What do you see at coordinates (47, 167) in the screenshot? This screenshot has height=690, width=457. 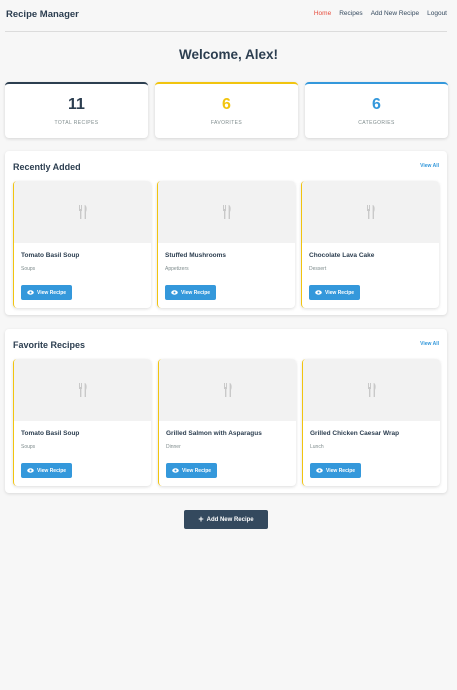 I see `section-title: Recently Added` at bounding box center [47, 167].